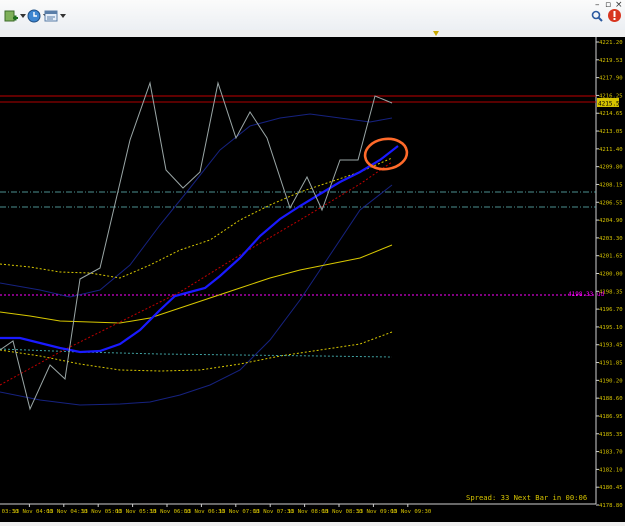  What do you see at coordinates (11, 16) in the screenshot?
I see `add-indicator-icon` at bounding box center [11, 16].